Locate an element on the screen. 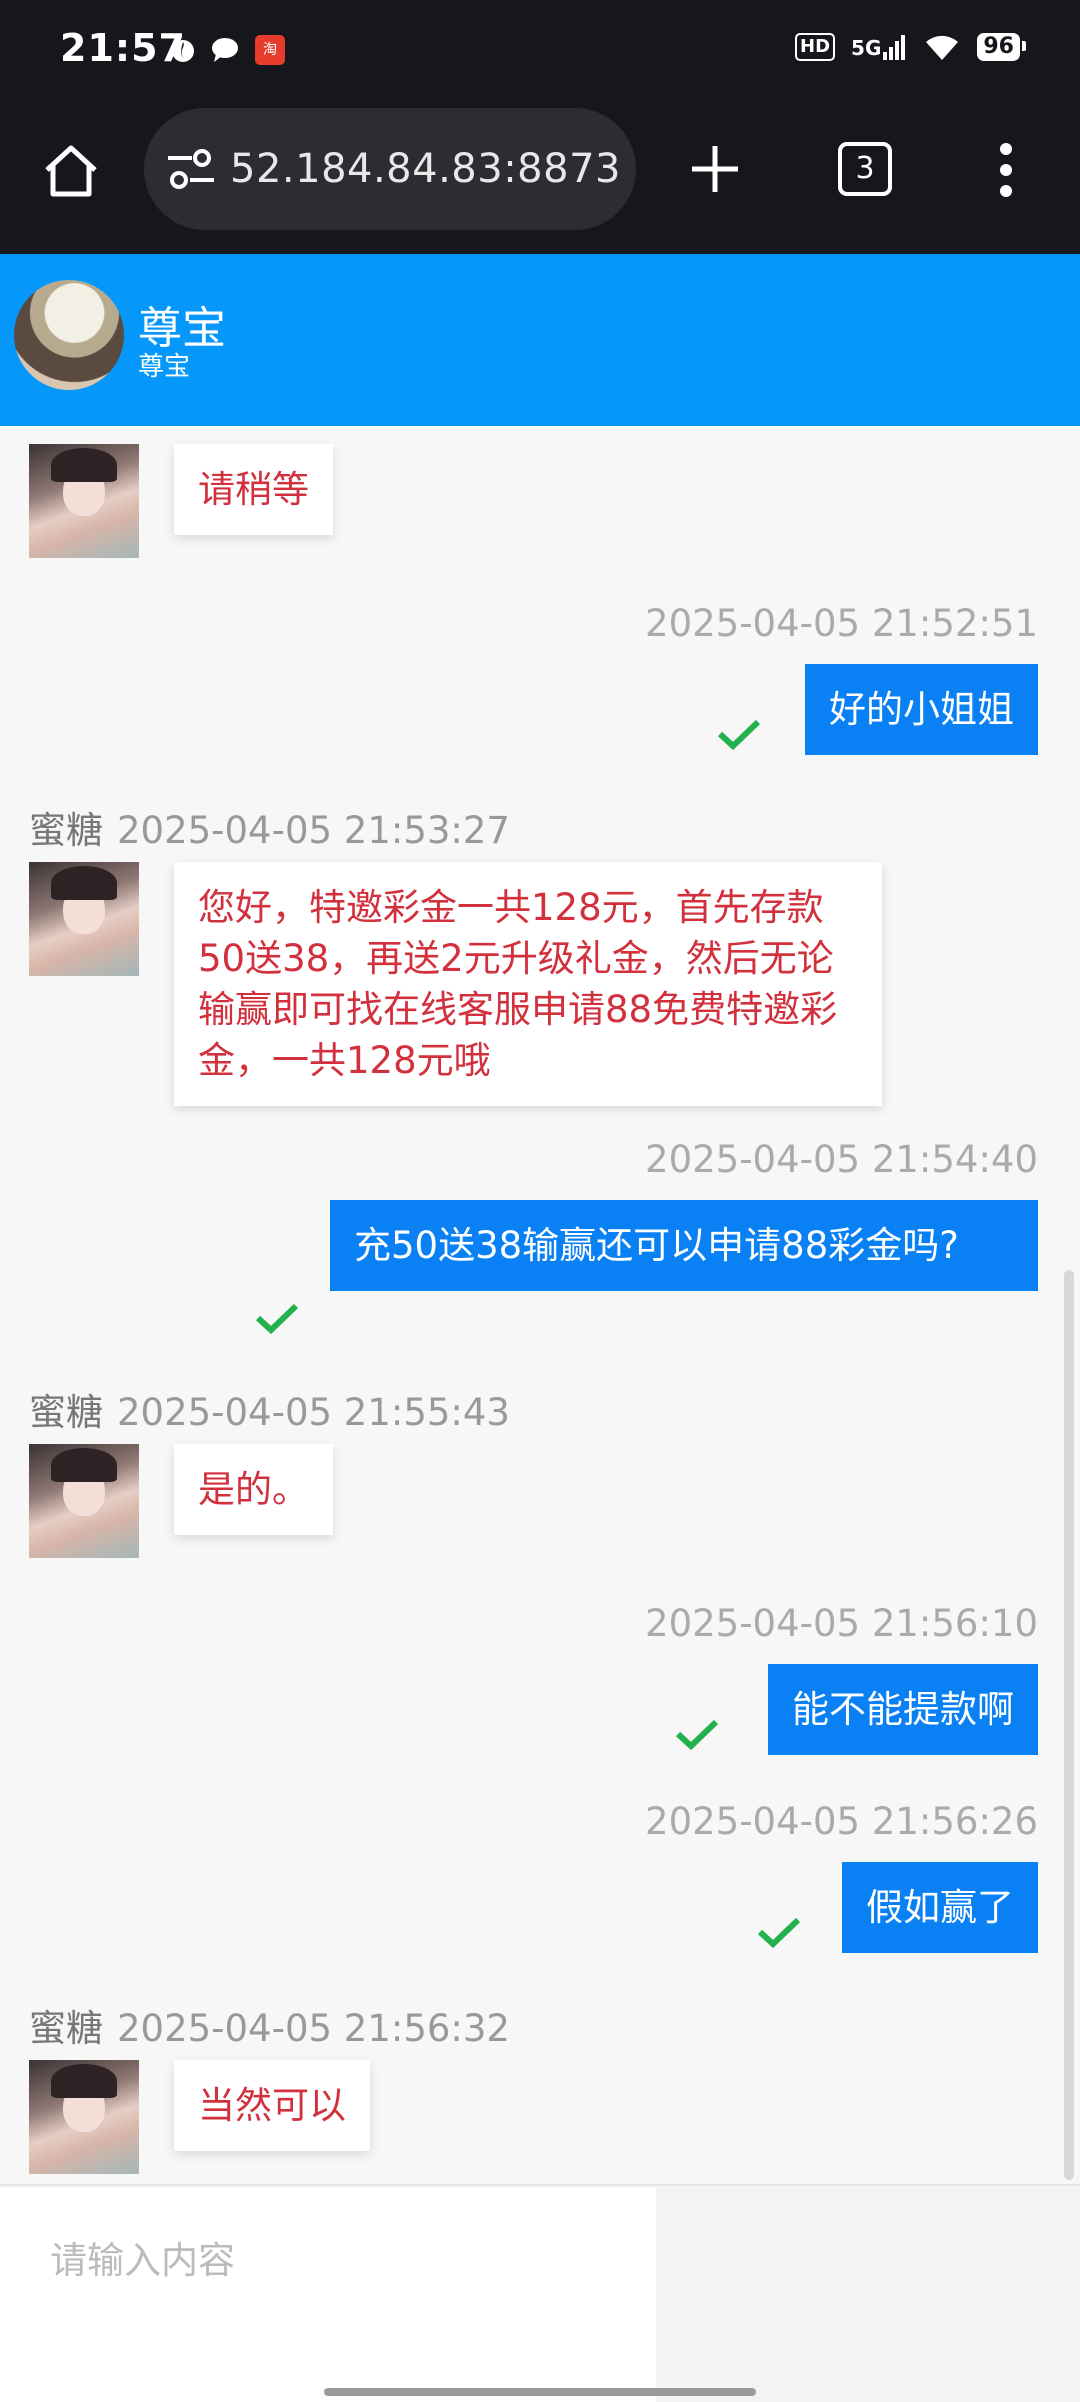  chat-header: 尊宝 尊宝 is located at coordinates (540, 340).